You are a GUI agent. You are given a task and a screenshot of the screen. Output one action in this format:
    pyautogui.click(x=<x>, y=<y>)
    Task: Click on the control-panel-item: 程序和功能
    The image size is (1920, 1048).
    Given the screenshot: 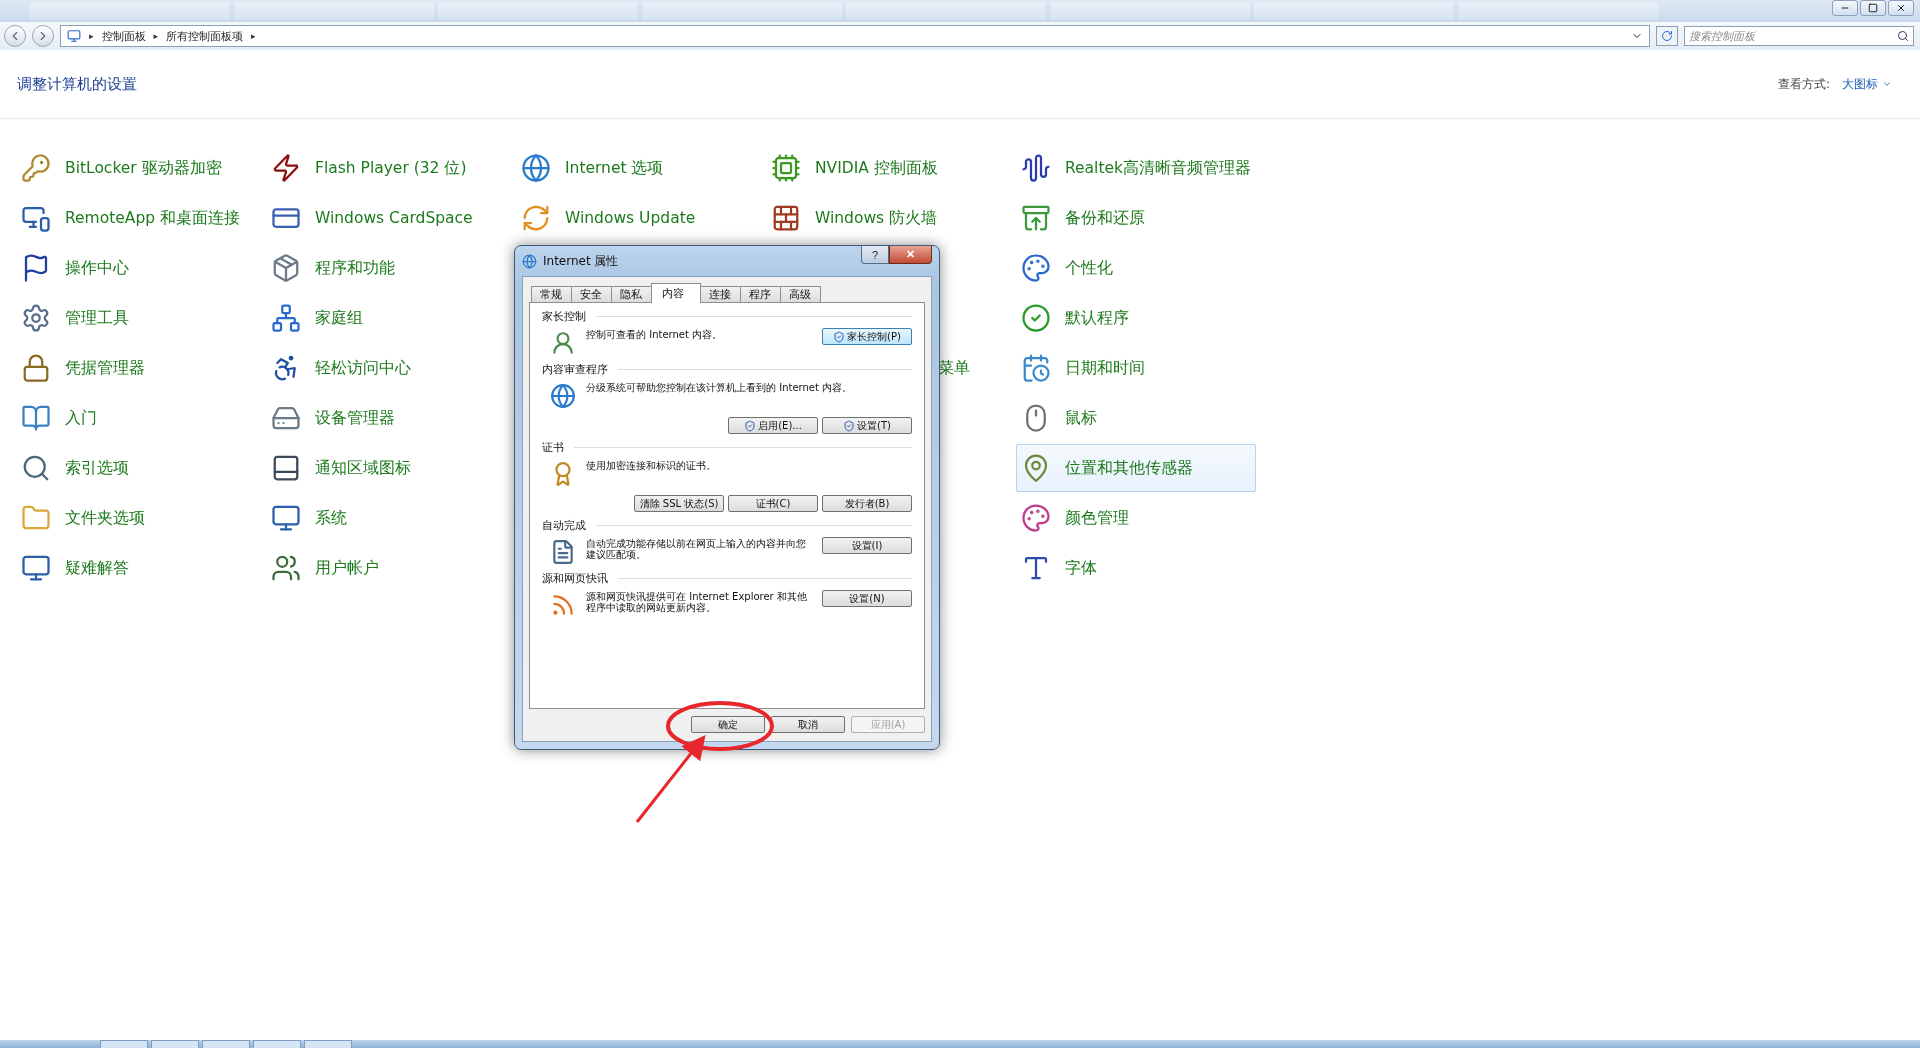 What is the action you would take?
    pyautogui.click(x=386, y=268)
    